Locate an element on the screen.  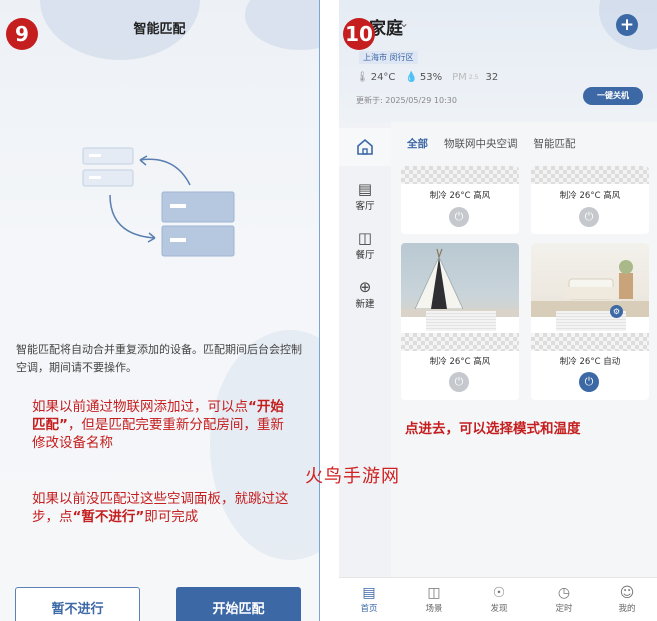
pm-sub: 2.5 is located at coordinates (473, 77).